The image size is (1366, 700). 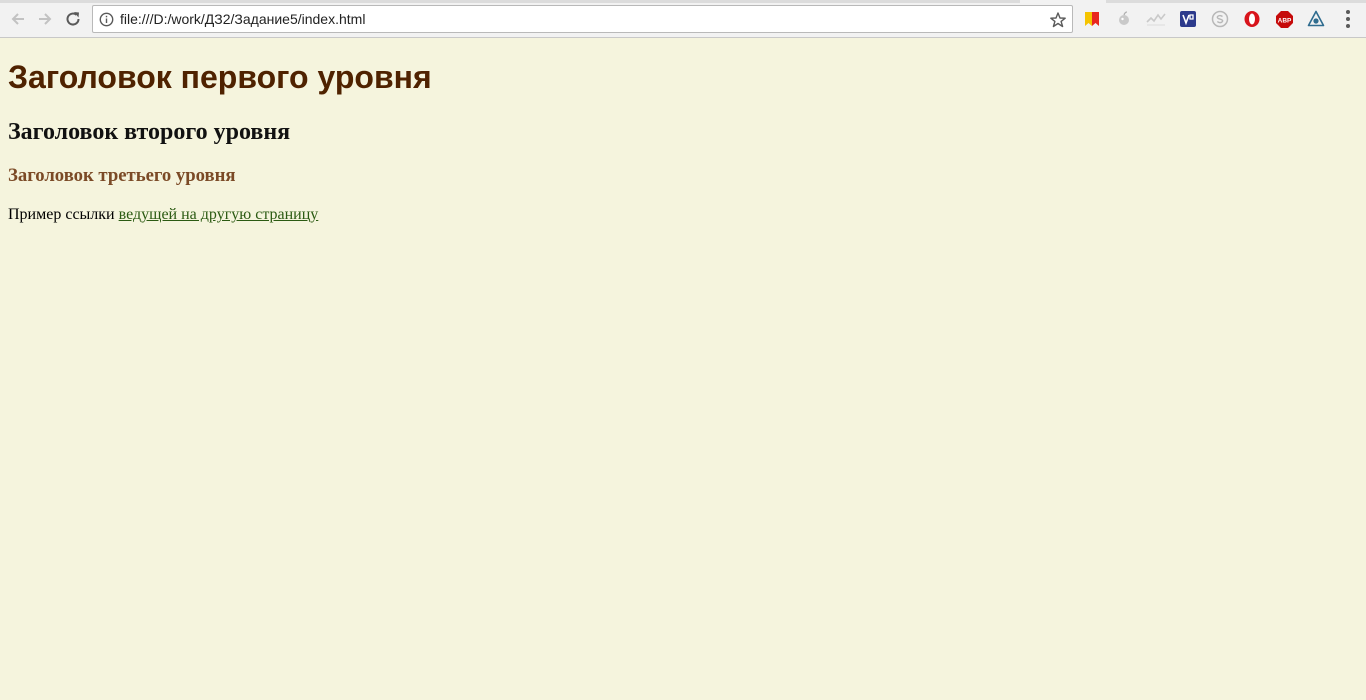 What do you see at coordinates (106, 19) in the screenshot?
I see `info-icon` at bounding box center [106, 19].